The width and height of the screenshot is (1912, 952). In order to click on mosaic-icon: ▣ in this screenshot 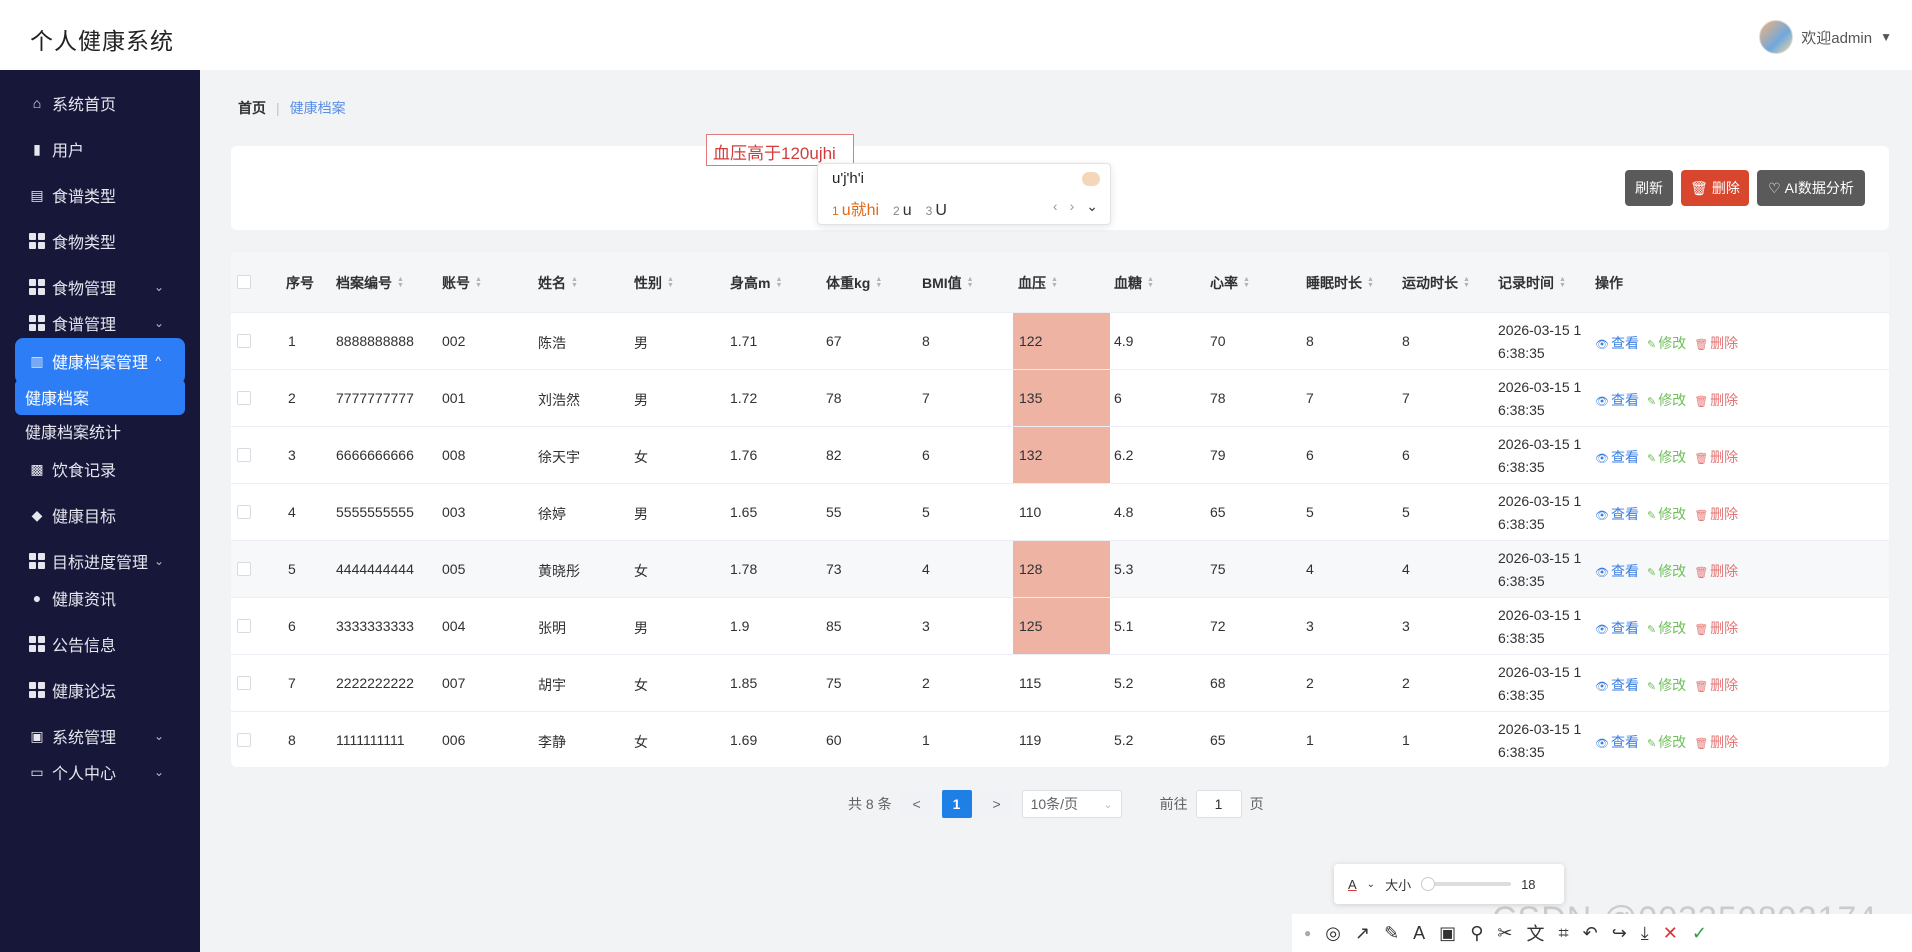, I will do `click(1447, 933)`.